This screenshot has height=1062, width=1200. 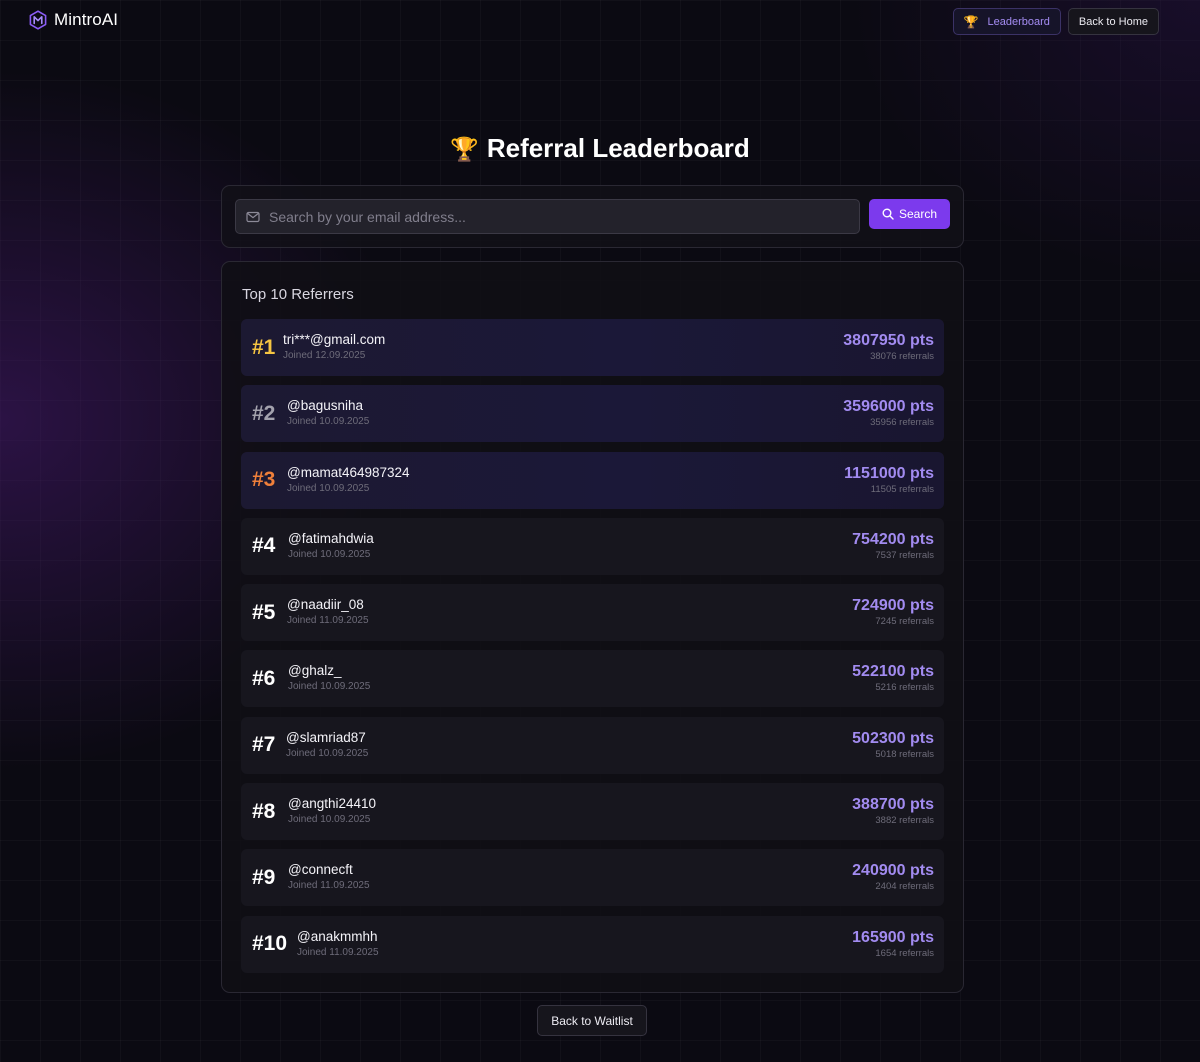 I want to click on user-info: @fatimahdwia Joined 10.09.2025, so click(x=331, y=546).